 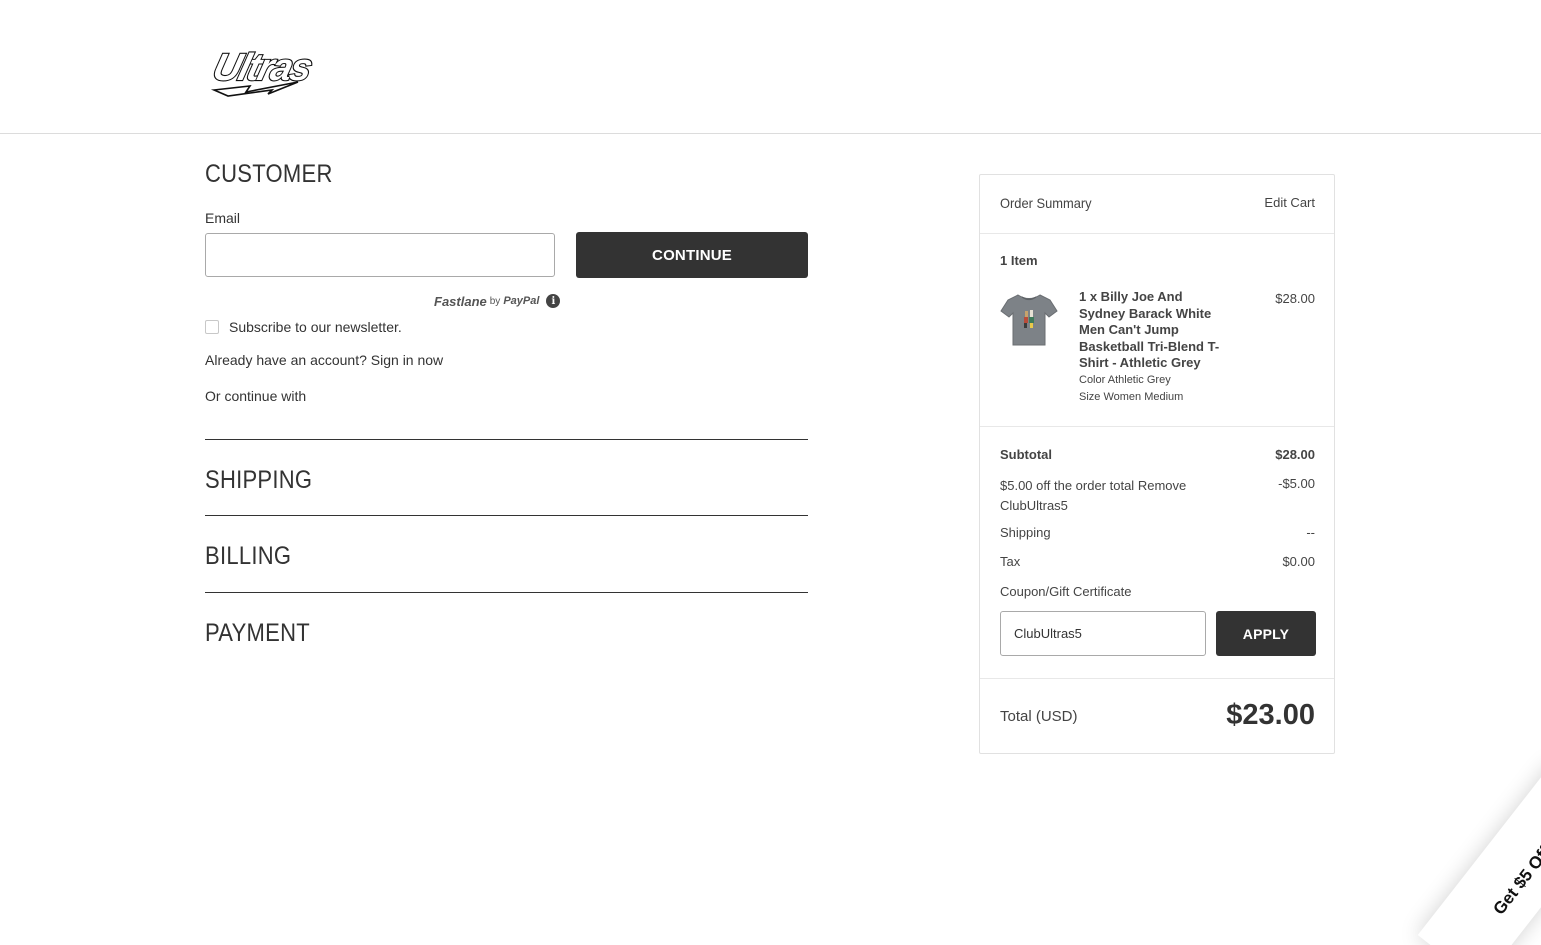 I want to click on email-input, so click(x=380, y=255).